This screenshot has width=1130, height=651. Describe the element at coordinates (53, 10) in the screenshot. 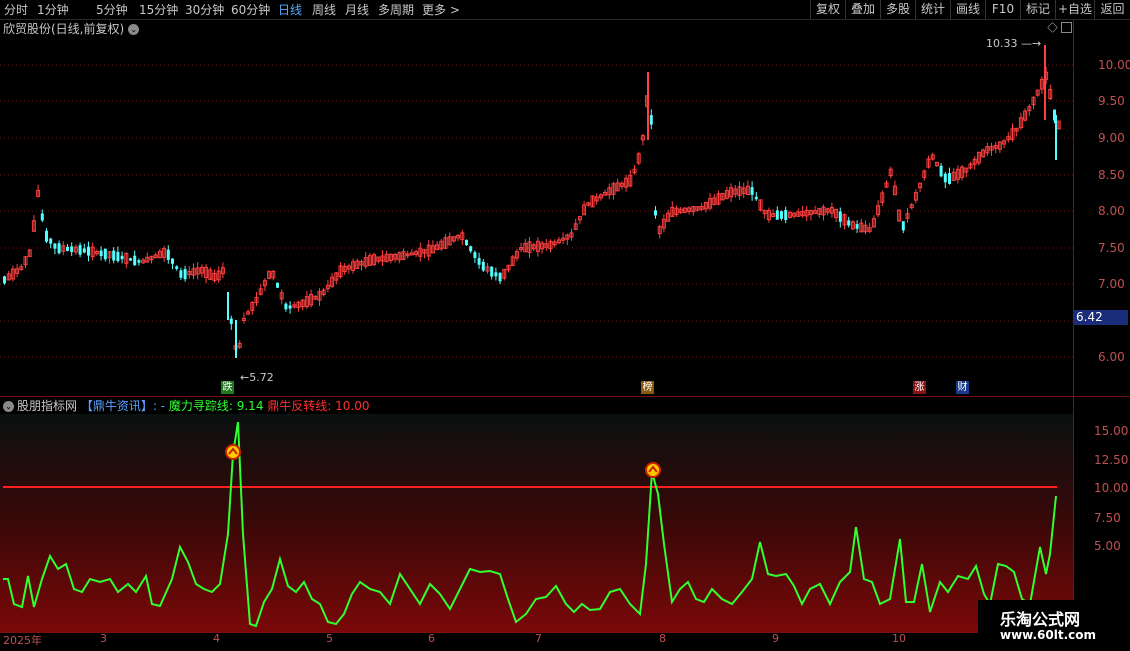

I see `tab-1min: 1分钟` at that location.